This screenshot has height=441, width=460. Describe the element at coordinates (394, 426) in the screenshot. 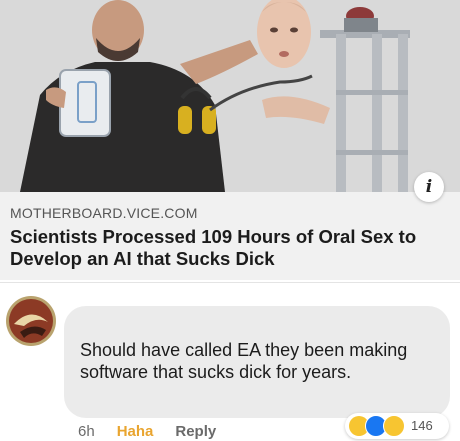

I see `wow-reaction-icon` at that location.